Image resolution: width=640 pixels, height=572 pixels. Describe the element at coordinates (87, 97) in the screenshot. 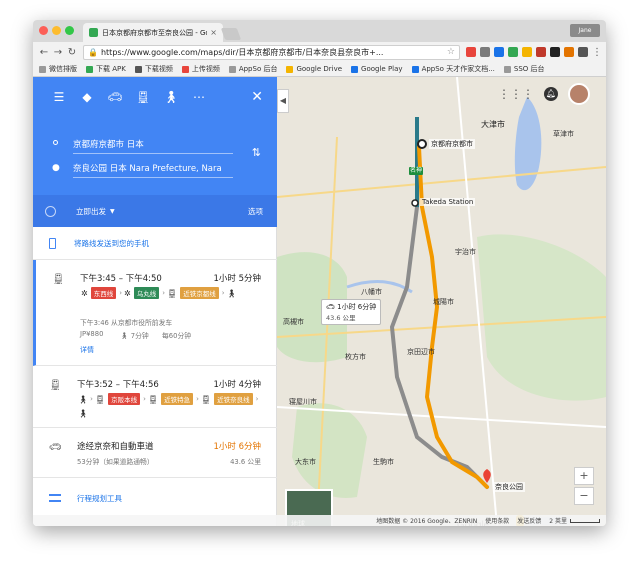

I see `best-route-icon: ◆` at that location.